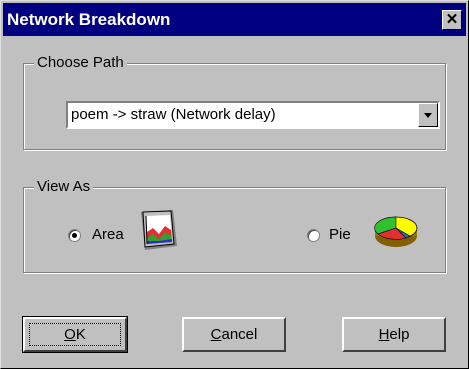 This screenshot has width=469, height=369. I want to click on path-select-dropdown-button, so click(428, 115).